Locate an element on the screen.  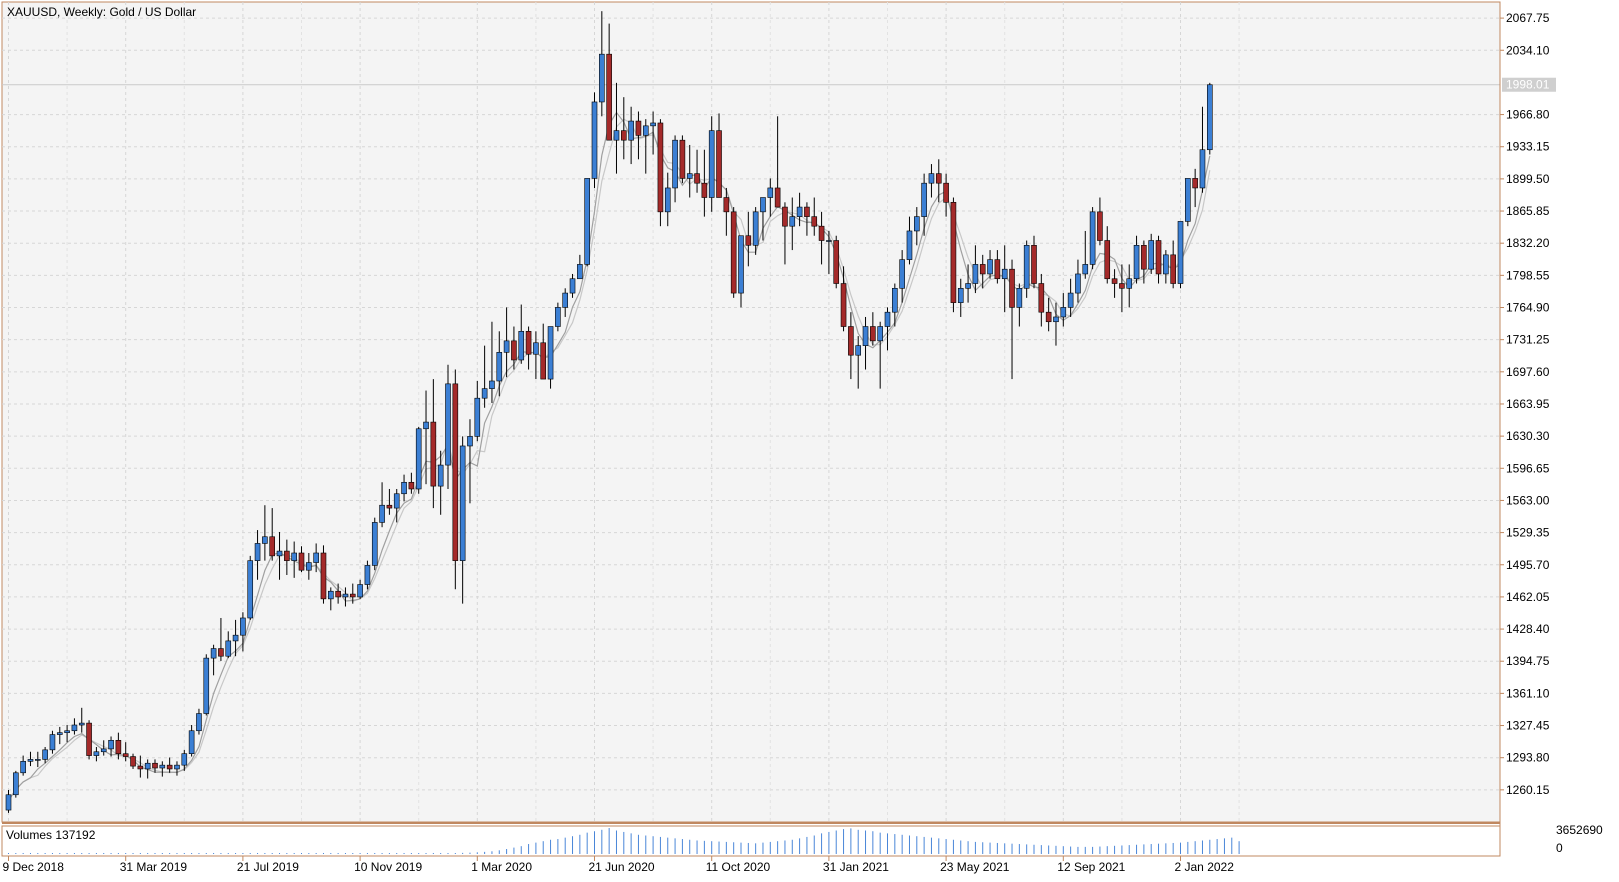
price-tick-label: 2034.10 is located at coordinates (1528, 50).